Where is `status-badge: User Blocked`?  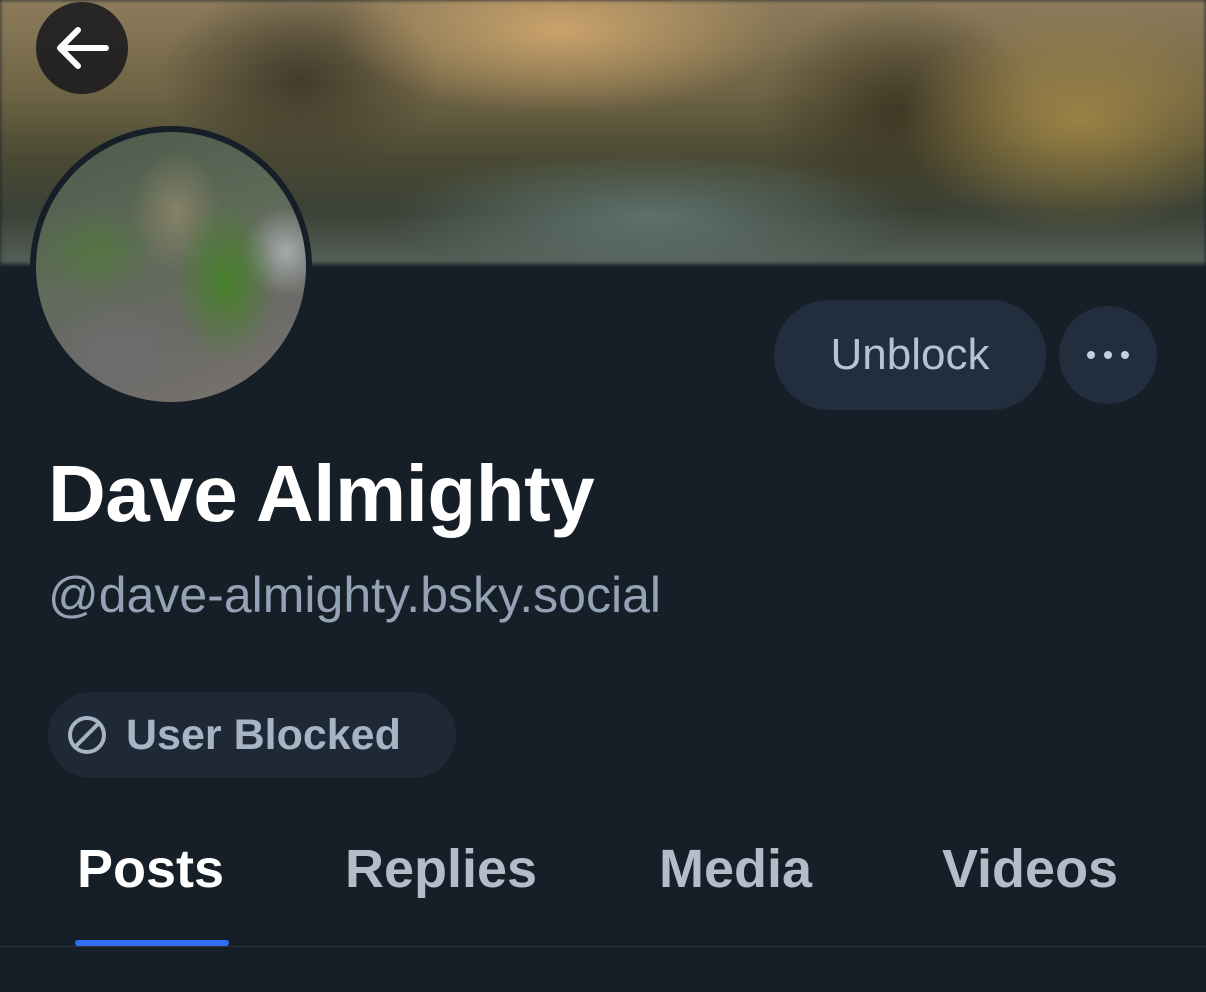 status-badge: User Blocked is located at coordinates (252, 735).